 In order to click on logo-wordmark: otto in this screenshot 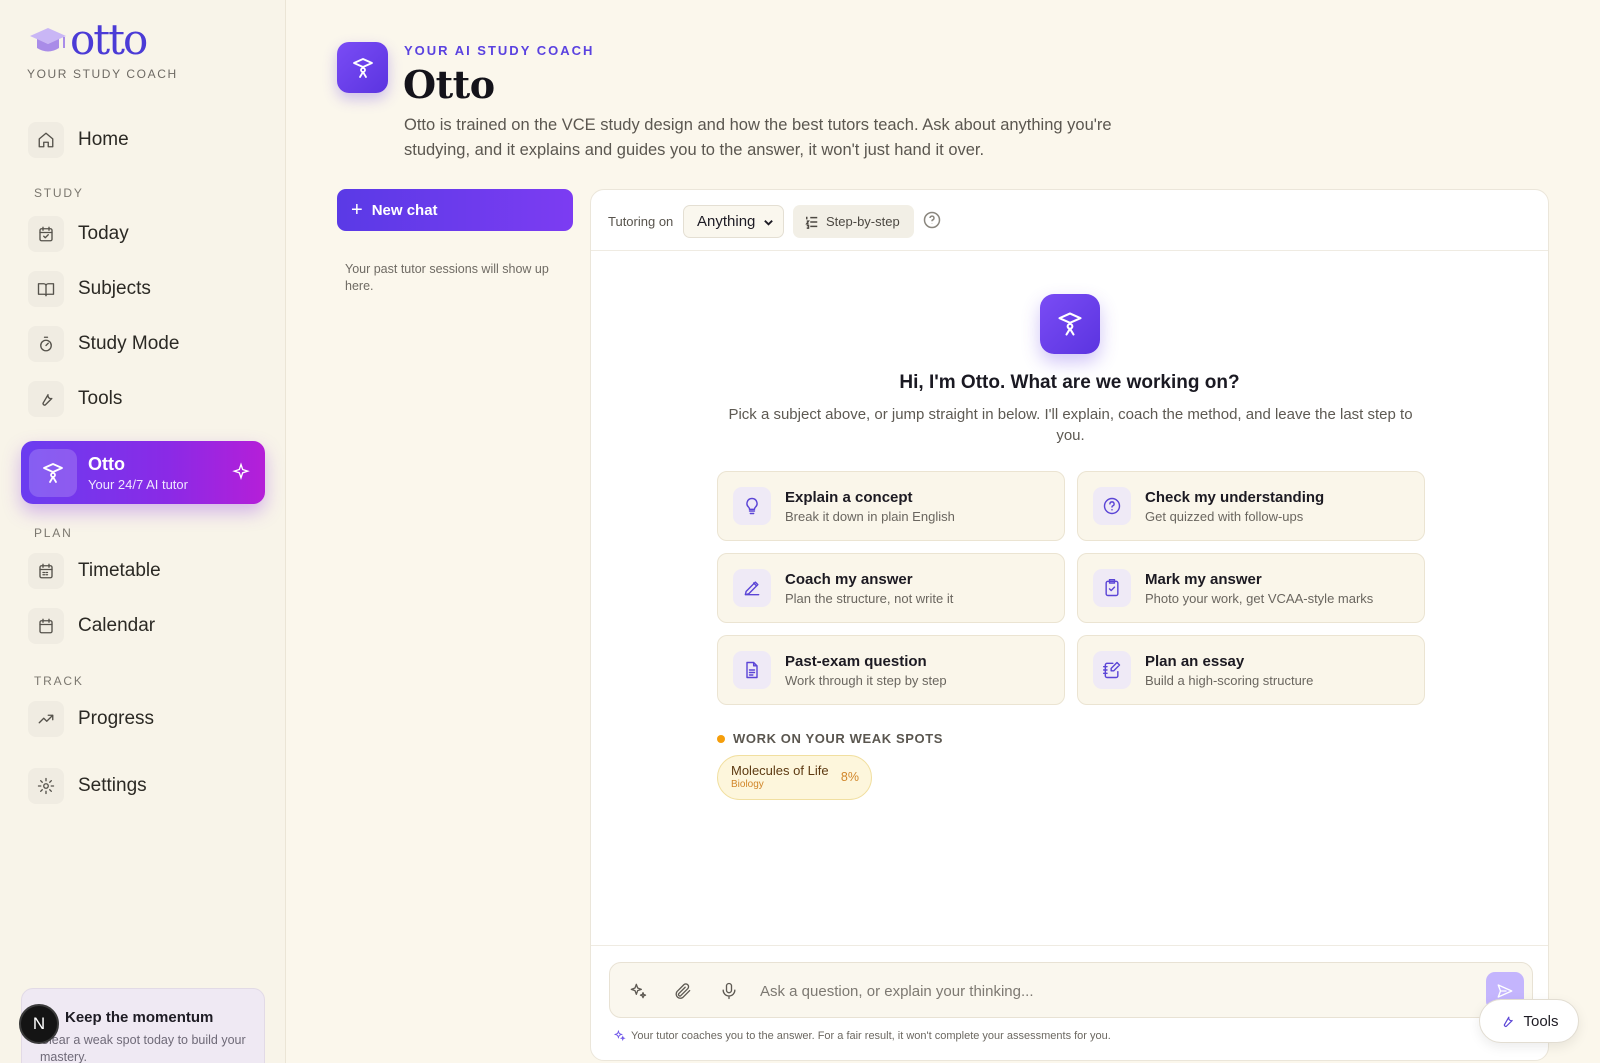, I will do `click(109, 39)`.